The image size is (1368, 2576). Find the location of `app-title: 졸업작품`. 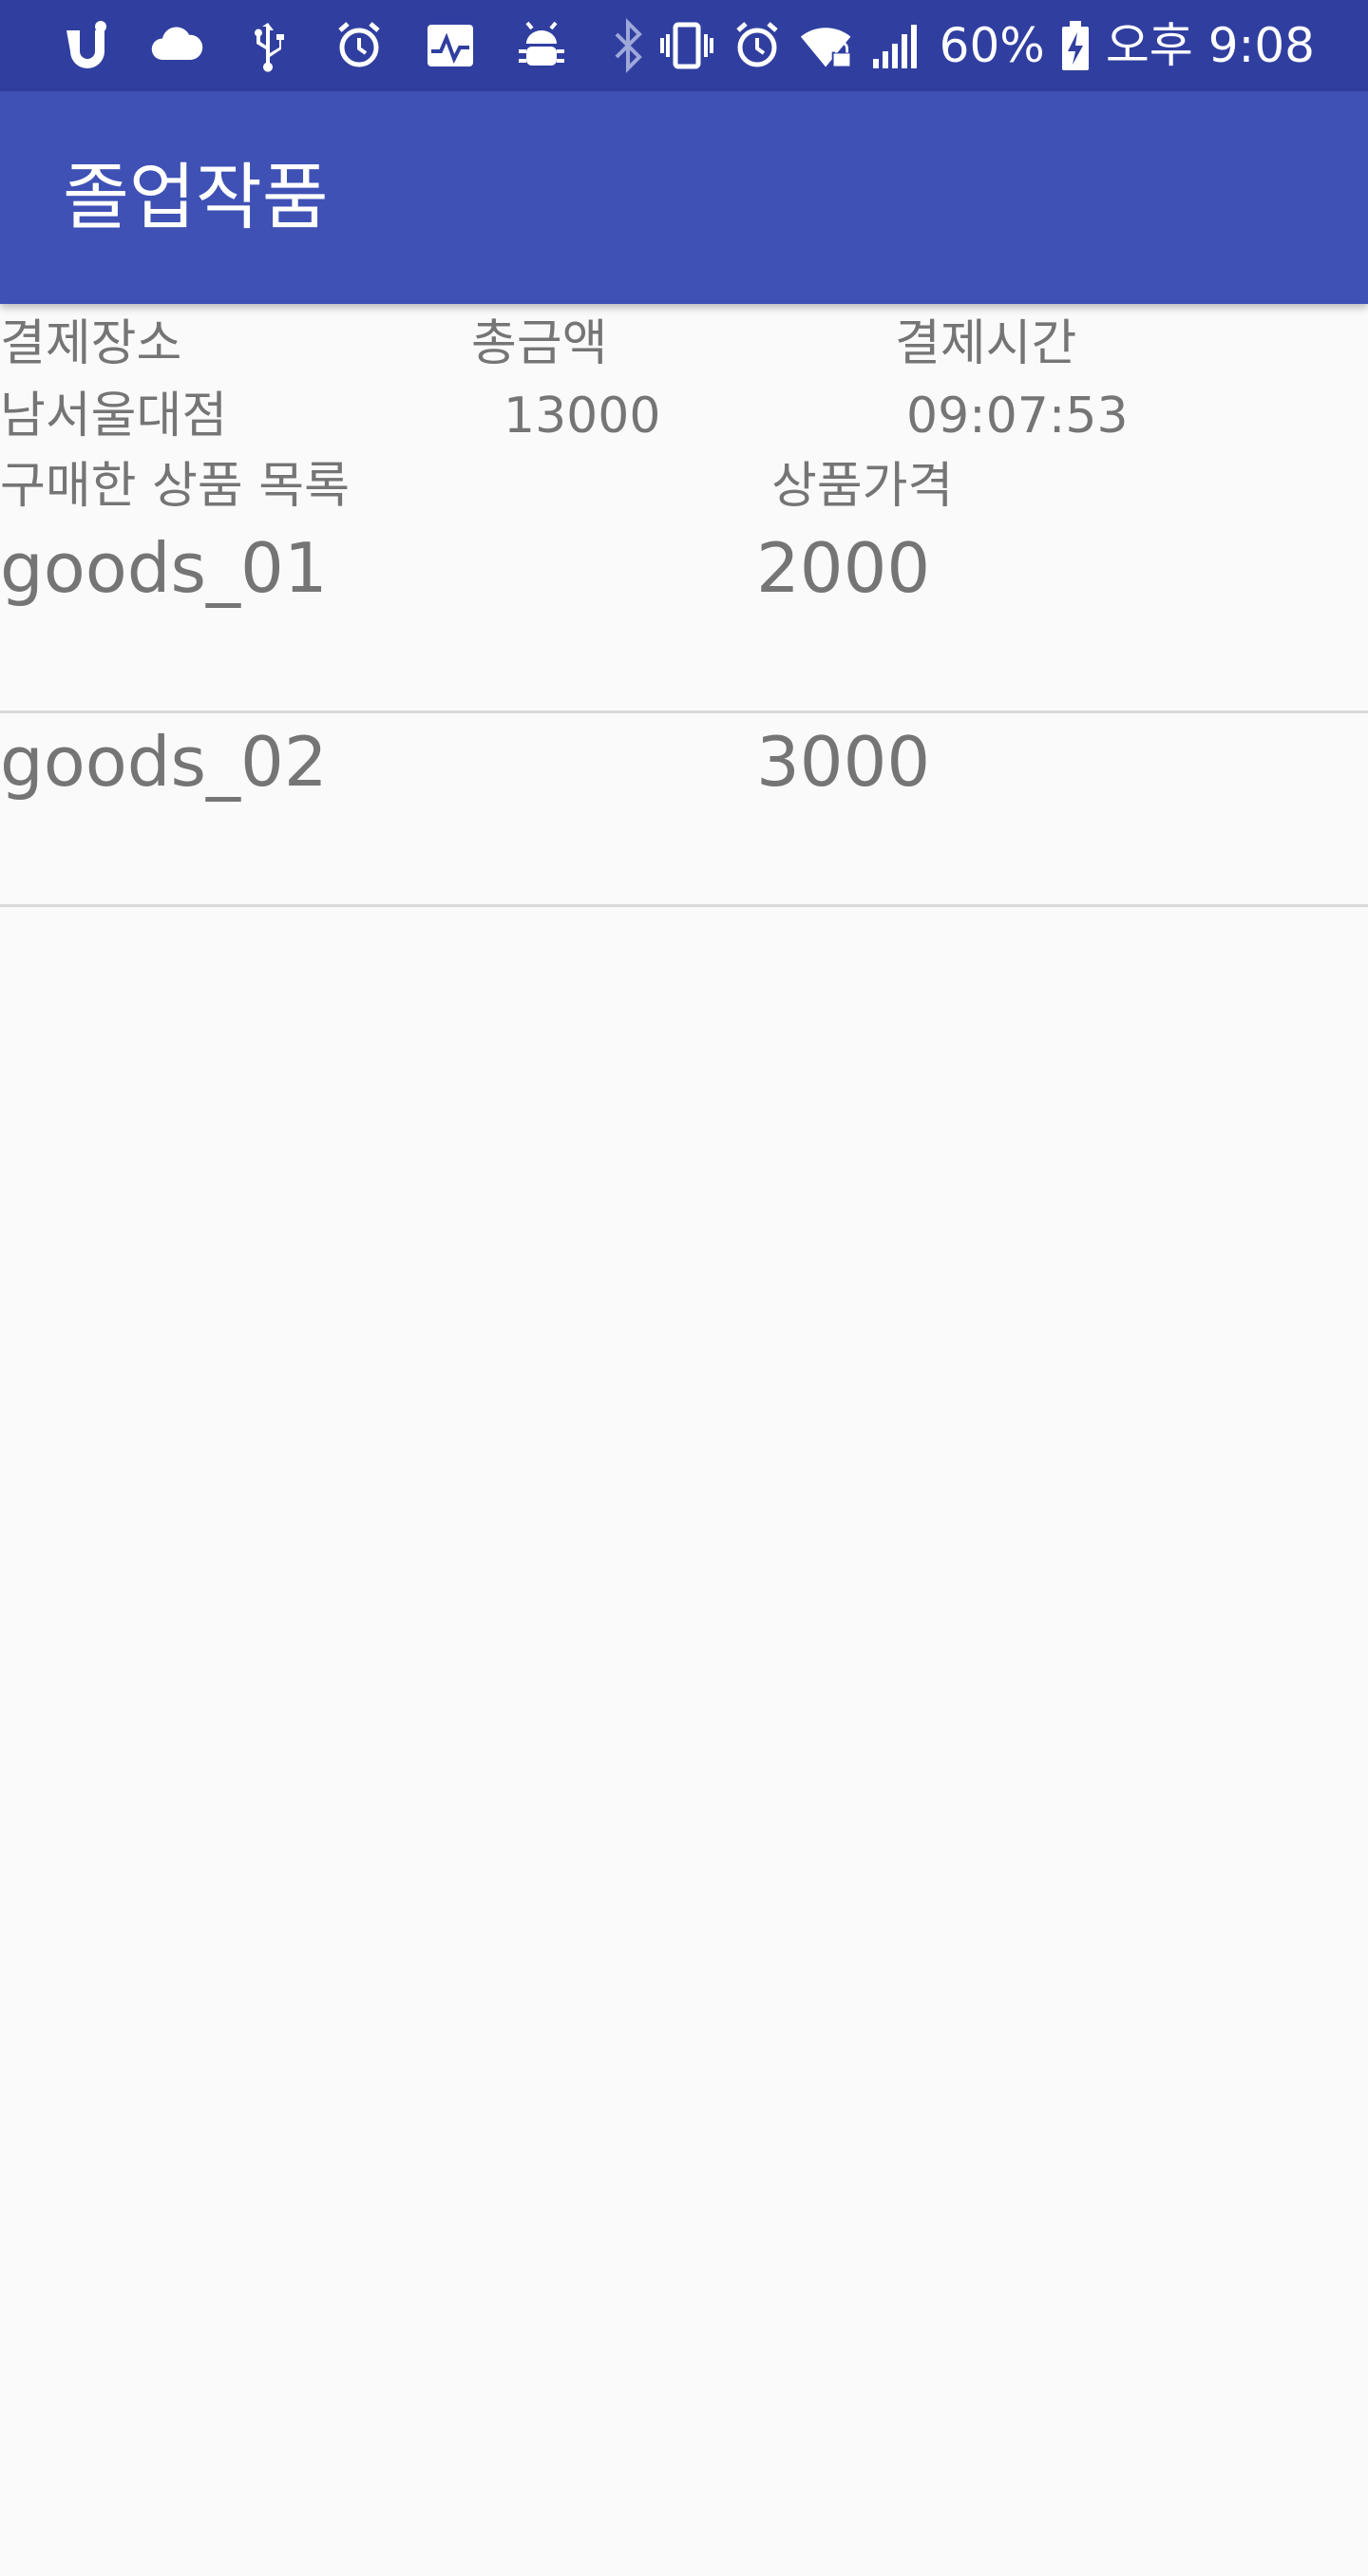

app-title: 졸업작품 is located at coordinates (196, 197).